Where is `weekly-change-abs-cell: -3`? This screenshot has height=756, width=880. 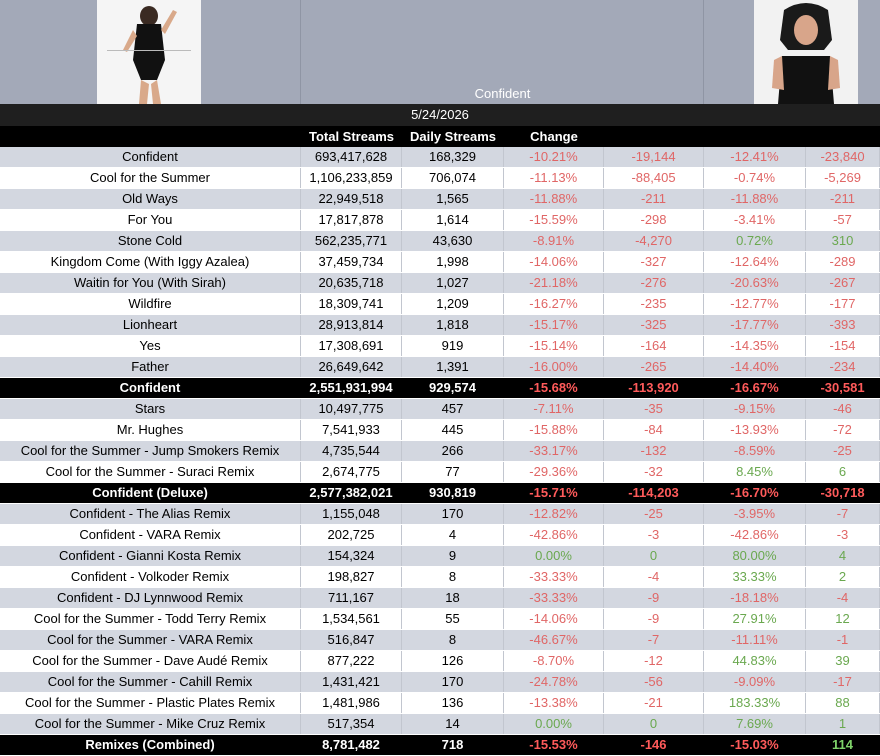 weekly-change-abs-cell: -3 is located at coordinates (843, 535).